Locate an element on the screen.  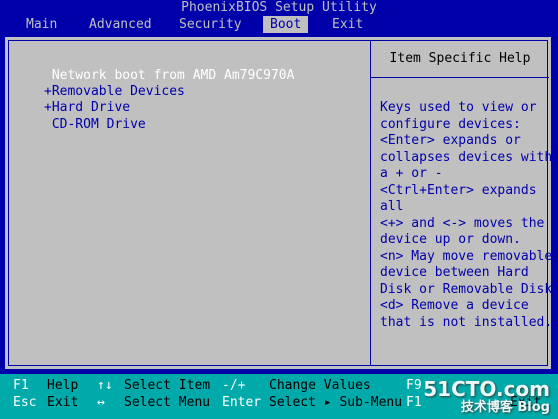
menu-exit: Exit is located at coordinates (347, 24).